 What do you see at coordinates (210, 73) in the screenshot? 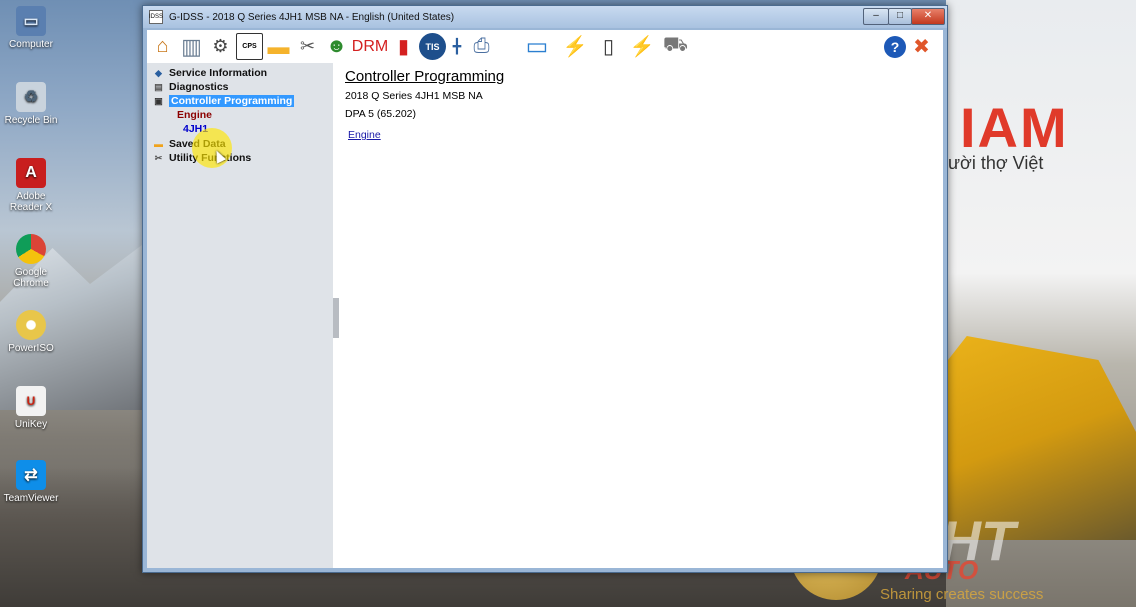
I see `tree-item-service-information: ◆ Service Information` at bounding box center [210, 73].